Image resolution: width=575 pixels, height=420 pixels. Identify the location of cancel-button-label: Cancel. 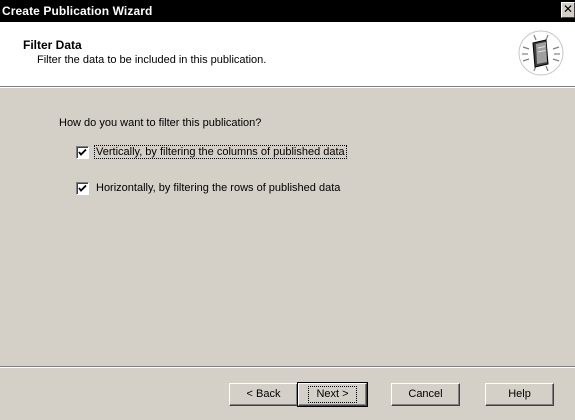
(425, 394).